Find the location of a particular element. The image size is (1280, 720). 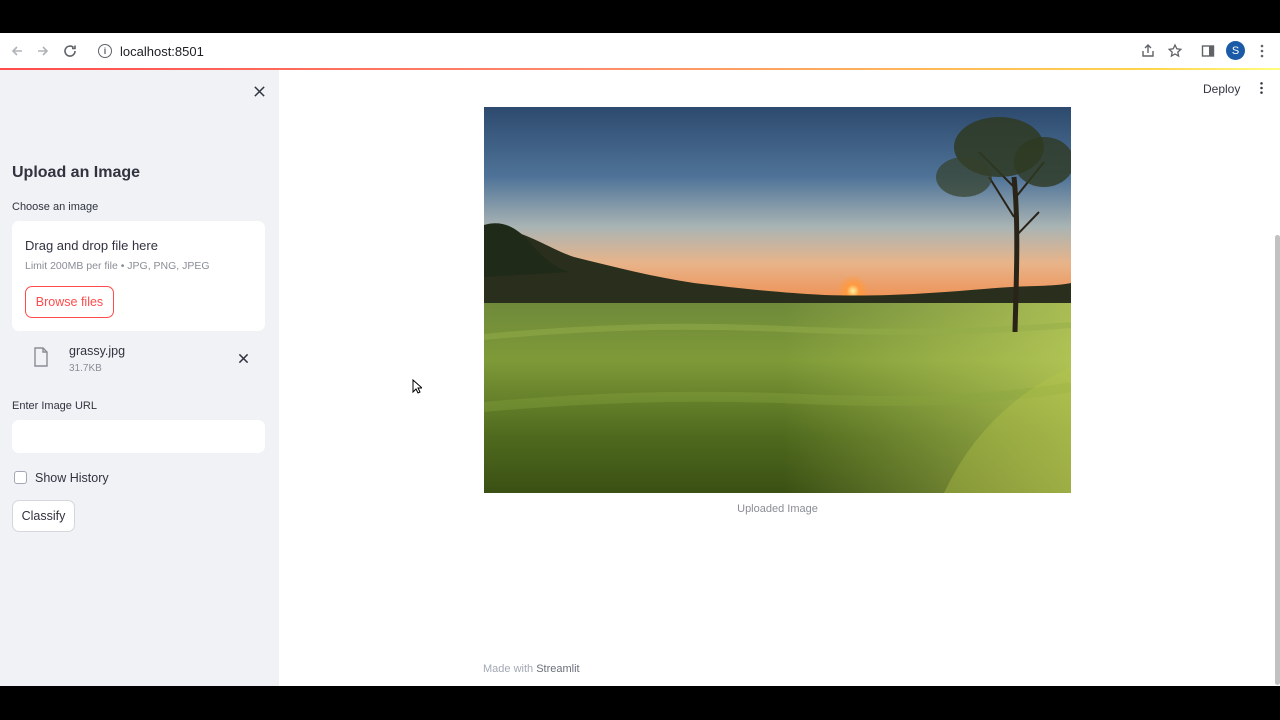

footer: Made with Streamlit is located at coordinates (531, 669).